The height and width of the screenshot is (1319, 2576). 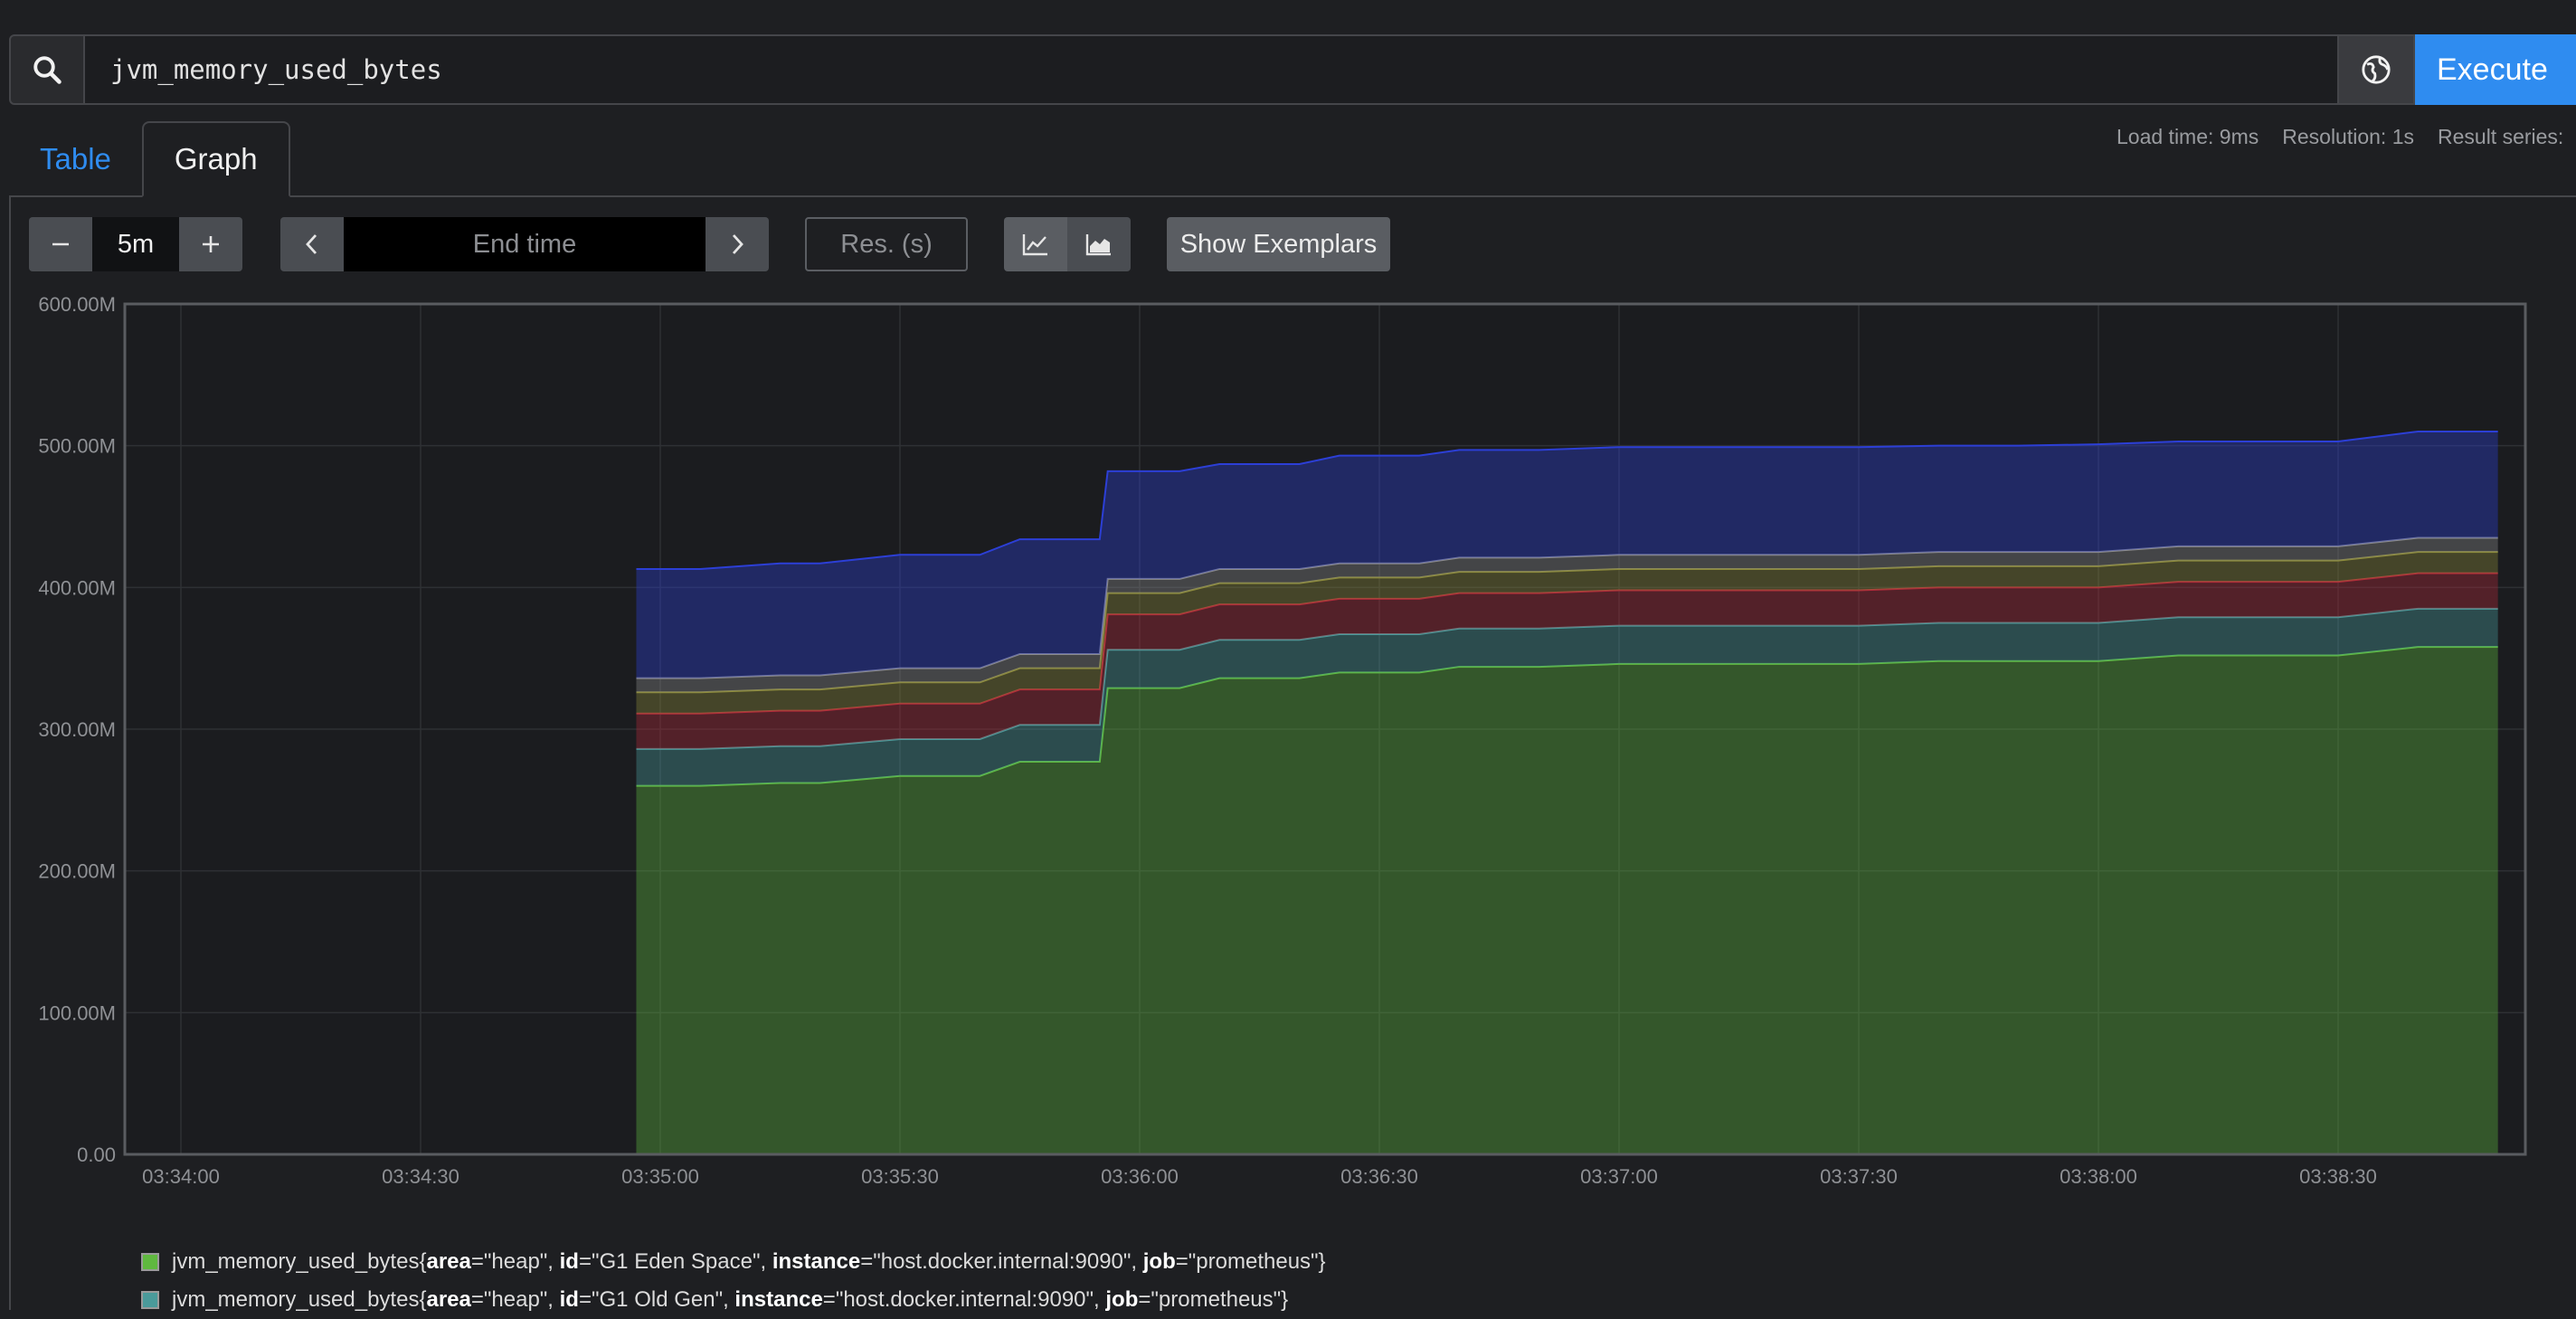 What do you see at coordinates (77, 729) in the screenshot?
I see `y-tick-label: 300.00M` at bounding box center [77, 729].